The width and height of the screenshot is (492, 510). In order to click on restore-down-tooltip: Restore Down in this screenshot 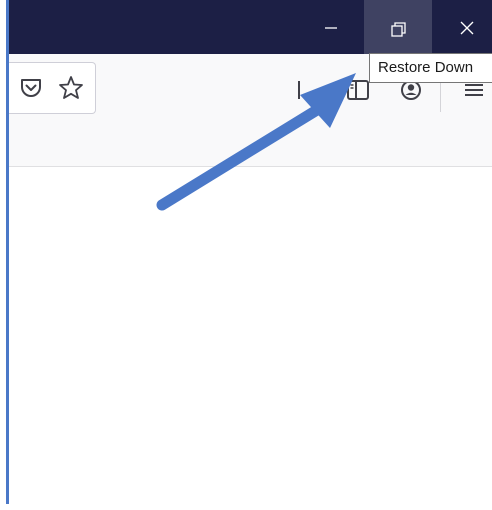, I will do `click(430, 68)`.